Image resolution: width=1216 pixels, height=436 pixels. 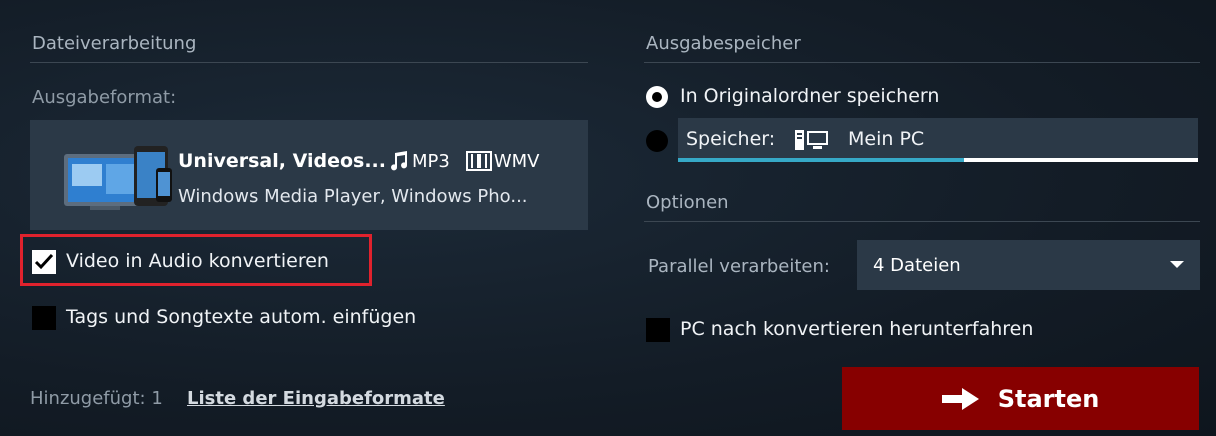 What do you see at coordinates (96, 398) in the screenshot?
I see `added-count: Hinzugefügt: 1` at bounding box center [96, 398].